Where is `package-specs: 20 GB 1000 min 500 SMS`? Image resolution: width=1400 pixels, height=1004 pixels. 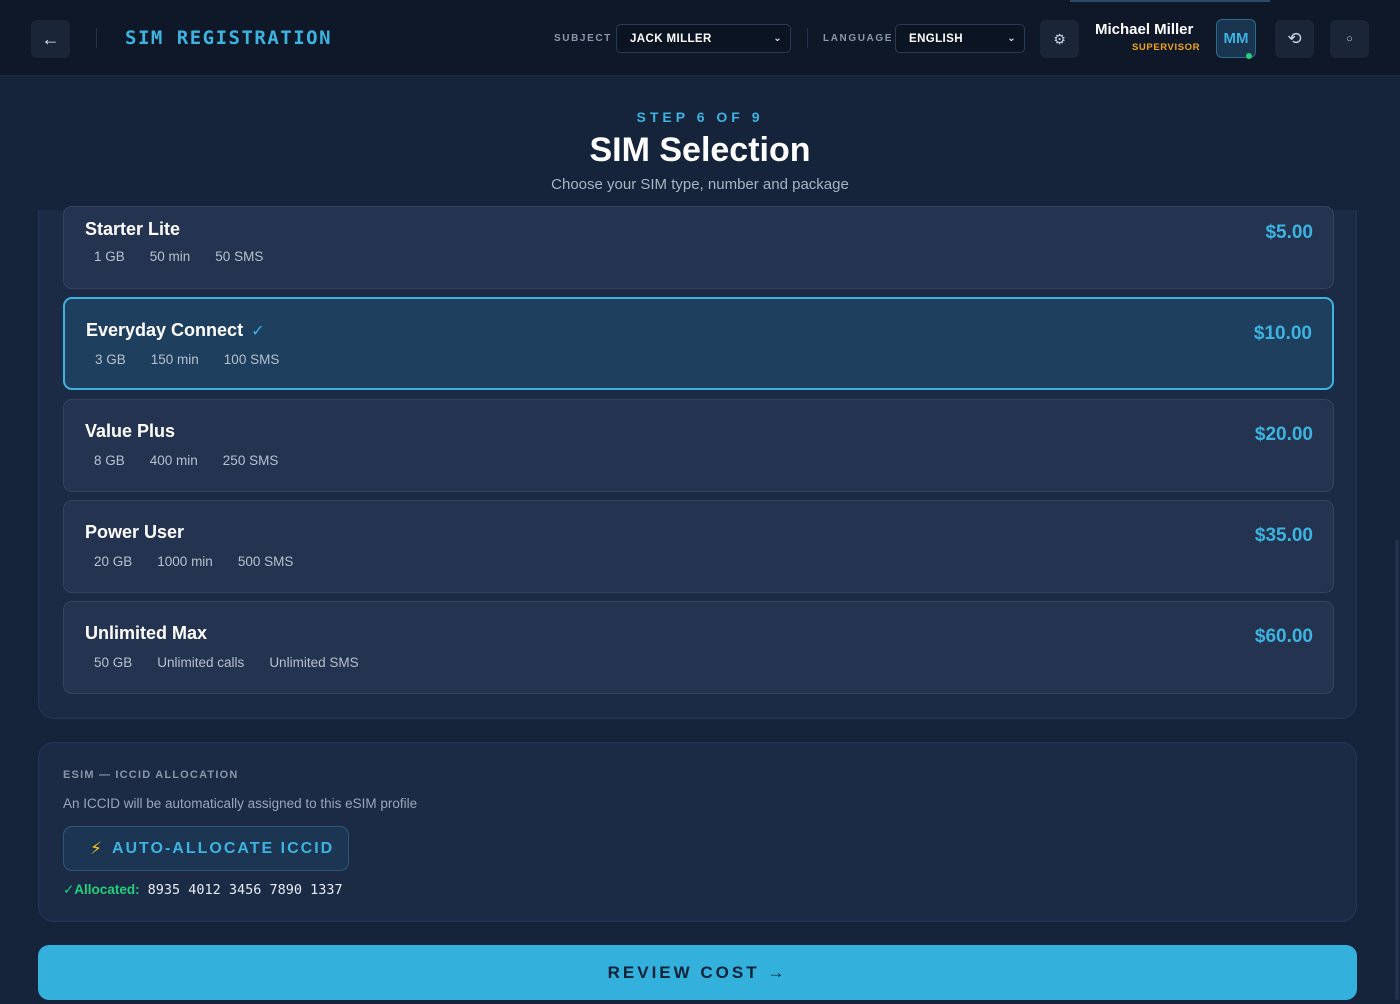 package-specs: 20 GB 1000 min 500 SMS is located at coordinates (193, 561).